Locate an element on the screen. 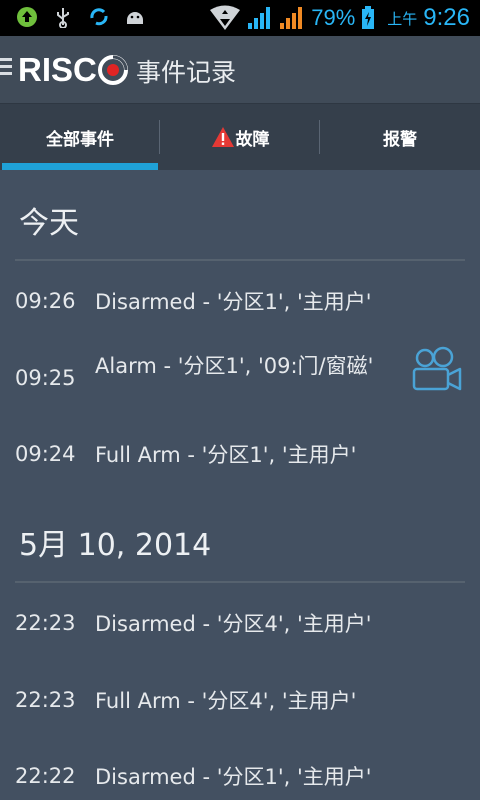 This screenshot has height=800, width=480. logo-text: RISC is located at coordinates (57, 69).